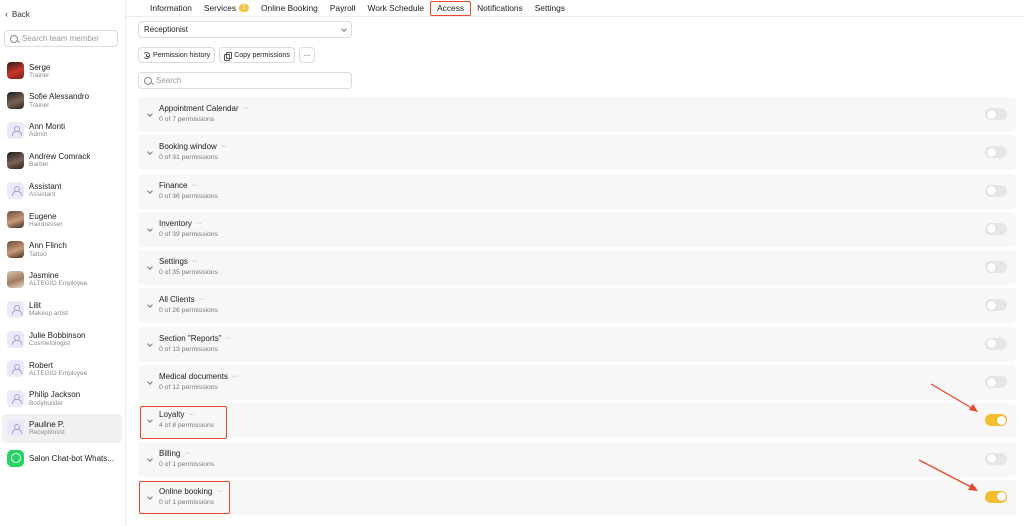  What do you see at coordinates (577, 344) in the screenshot?
I see `permission-section: Section "Reports" ··· 0 of 13 permissions` at bounding box center [577, 344].